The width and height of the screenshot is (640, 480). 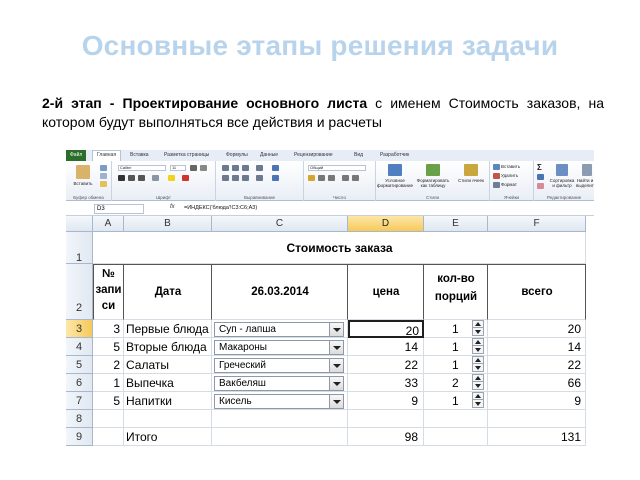 I want to click on cell-category: Выпечка, so click(x=168, y=383).